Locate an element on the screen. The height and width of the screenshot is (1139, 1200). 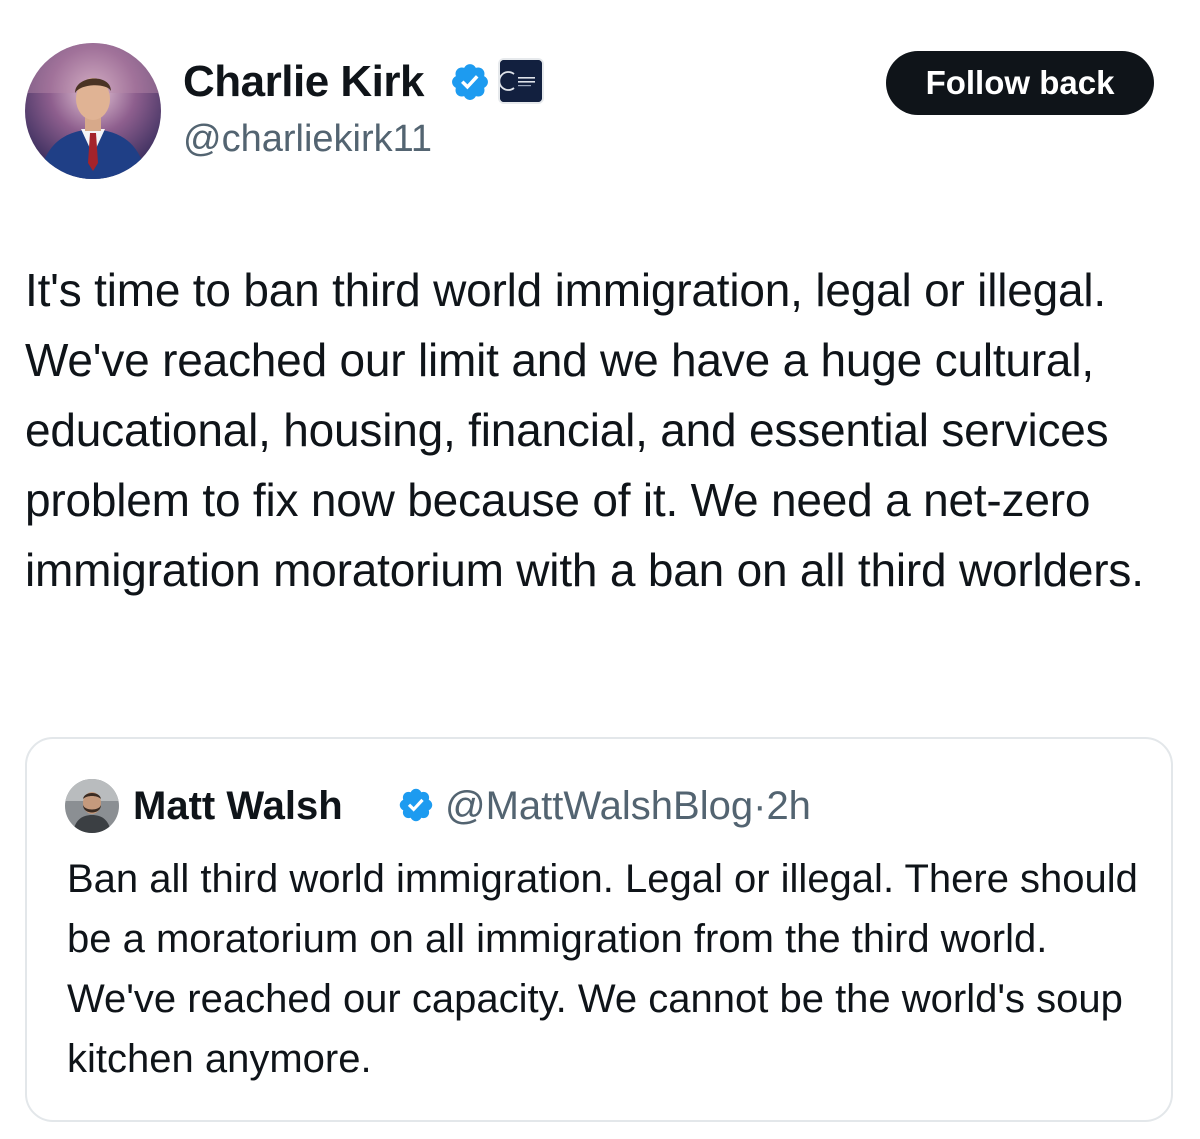
quoted-author-avatar is located at coordinates (92, 806).